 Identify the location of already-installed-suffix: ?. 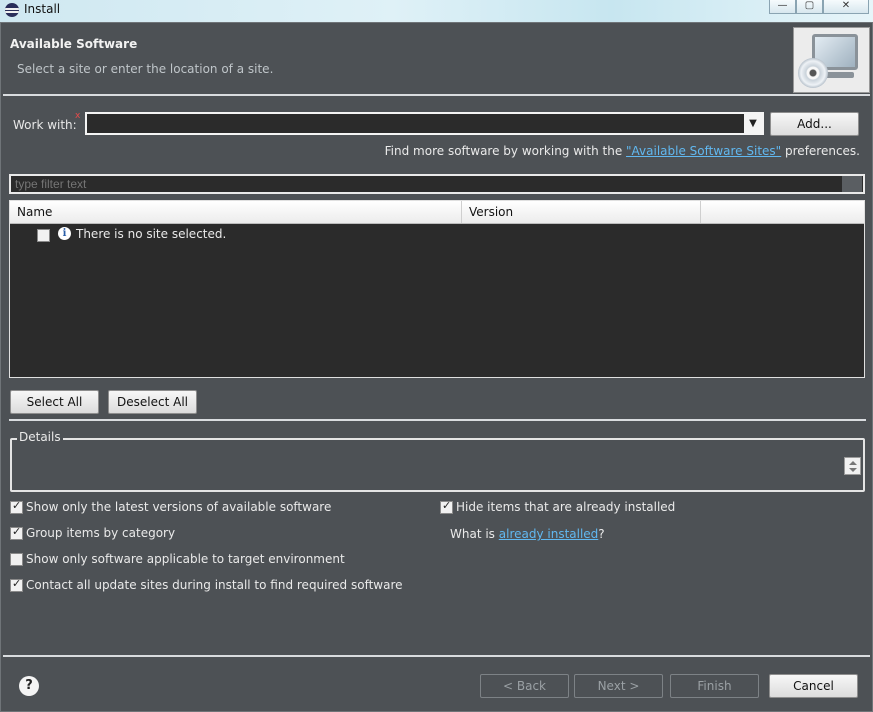
(601, 534).